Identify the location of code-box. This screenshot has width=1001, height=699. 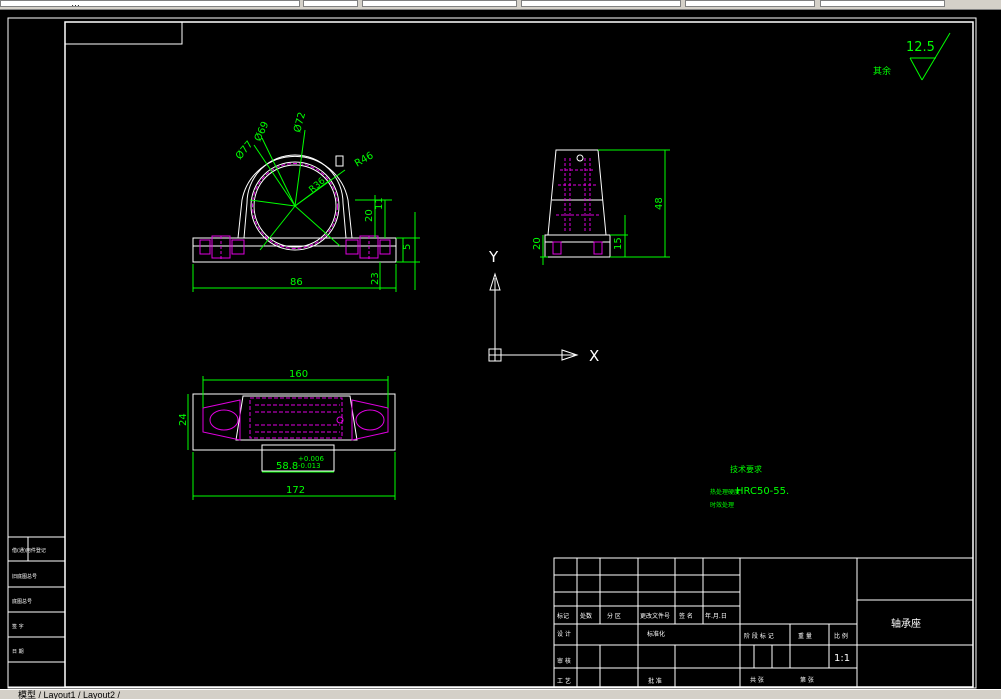
(123, 33).